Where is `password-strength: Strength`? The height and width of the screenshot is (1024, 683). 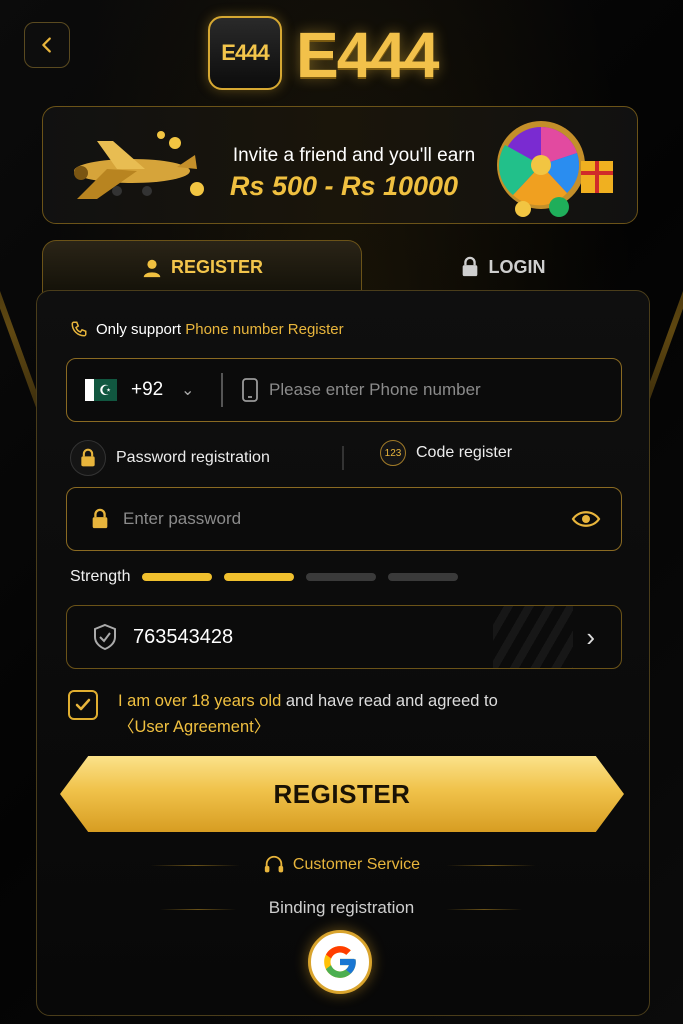 password-strength: Strength is located at coordinates (264, 577).